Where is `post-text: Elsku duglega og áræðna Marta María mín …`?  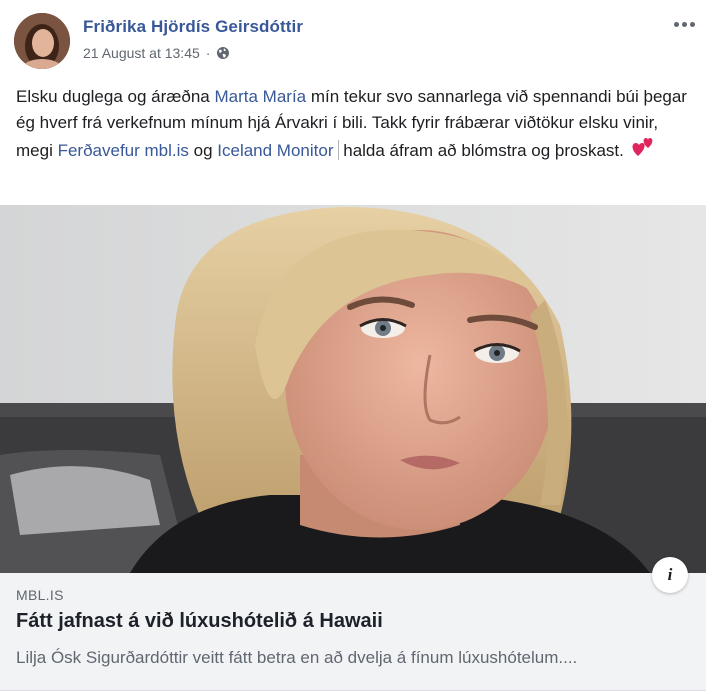
post-text: Elsku duglega og áræðna Marta María mín … is located at coordinates (353, 124).